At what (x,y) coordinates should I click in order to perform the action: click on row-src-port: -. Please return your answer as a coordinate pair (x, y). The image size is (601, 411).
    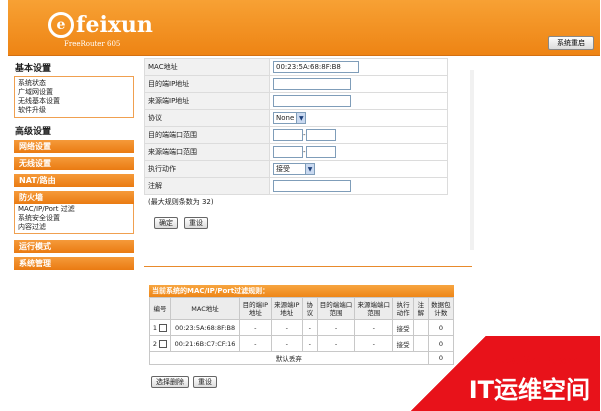
    Looking at the image, I should click on (374, 327).